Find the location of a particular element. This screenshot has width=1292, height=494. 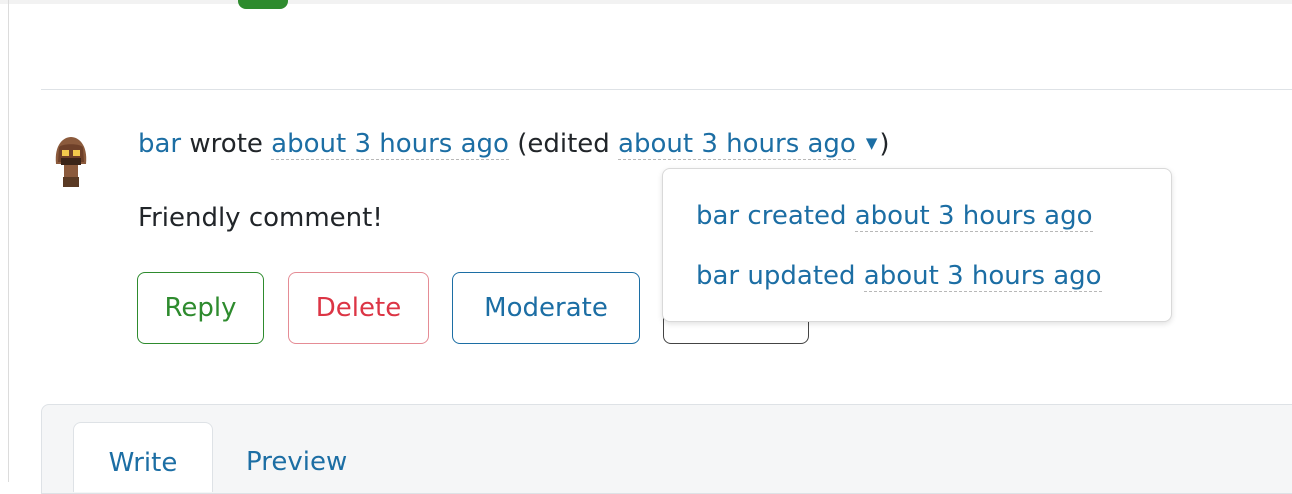

edited-prefix: (edited is located at coordinates (563, 144).